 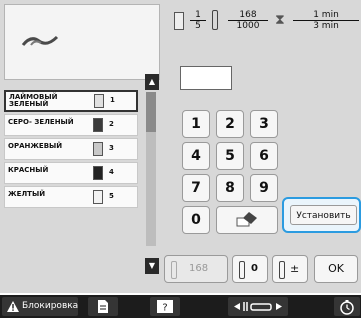 I want to click on lock-label: Блокировка, so click(x=50, y=306).